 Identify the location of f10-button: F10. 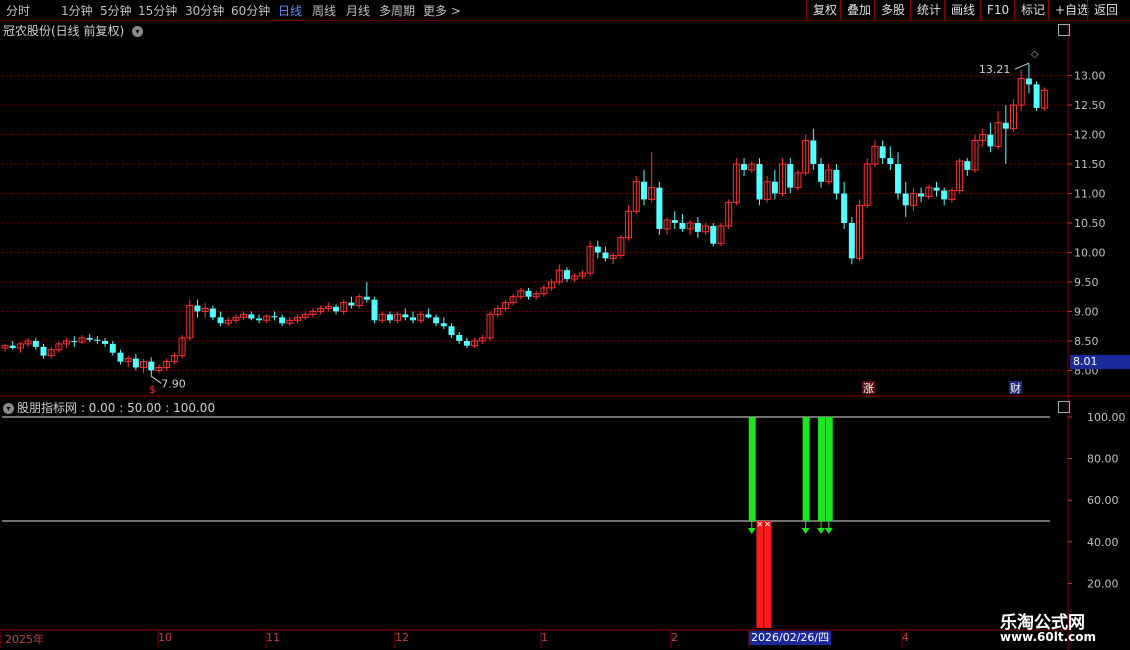
(997, 10).